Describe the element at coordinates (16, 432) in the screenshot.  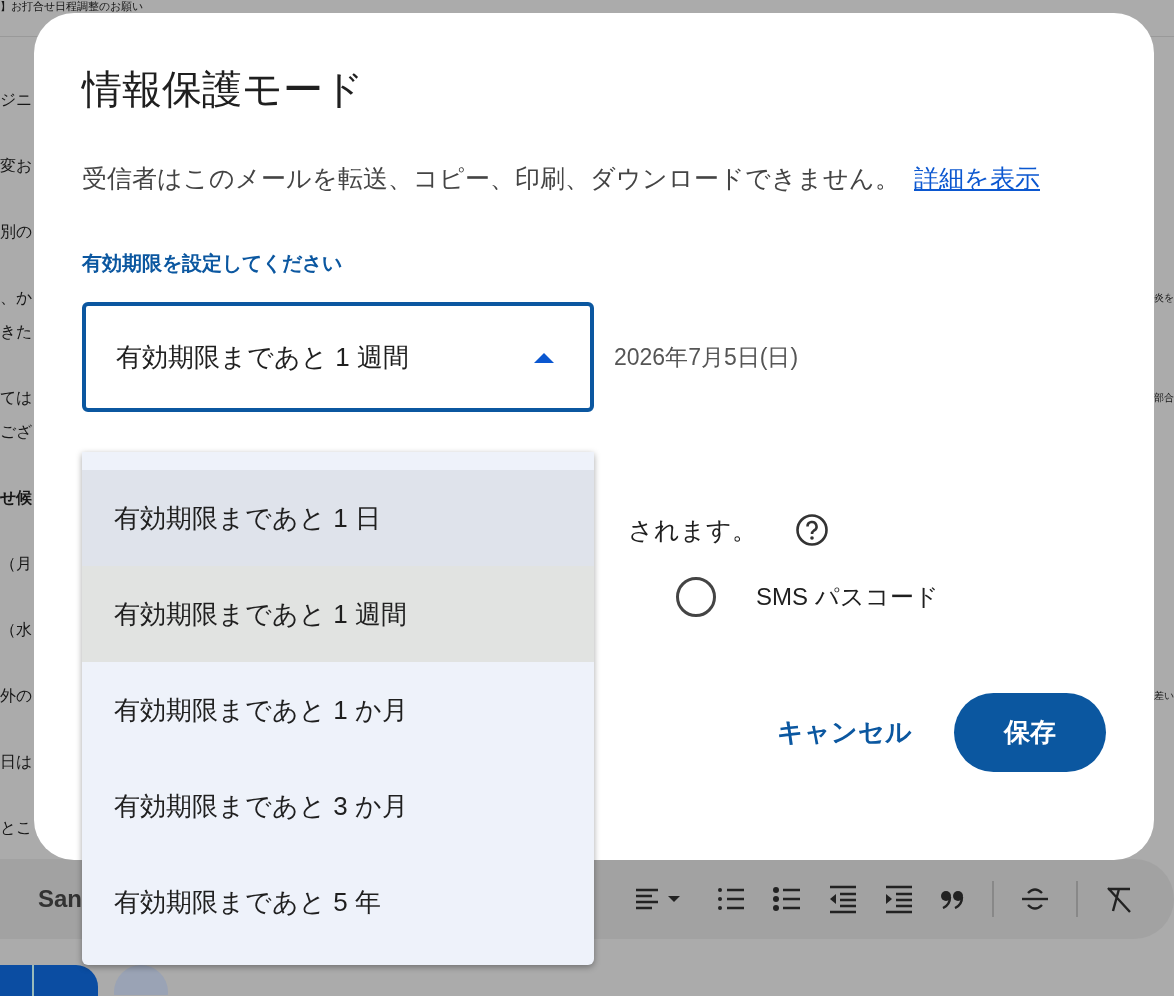
I see `email-text: ござ` at that location.